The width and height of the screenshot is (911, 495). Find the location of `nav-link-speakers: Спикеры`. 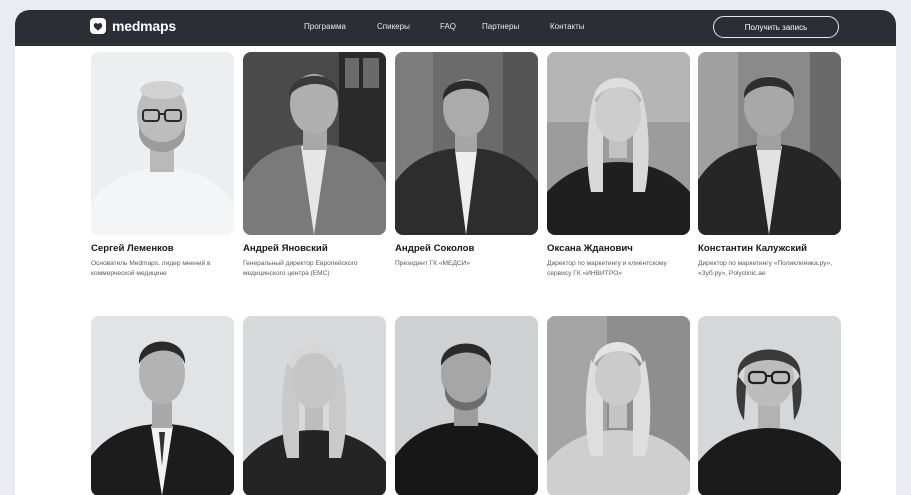

nav-link-speakers: Спикеры is located at coordinates (393, 26).